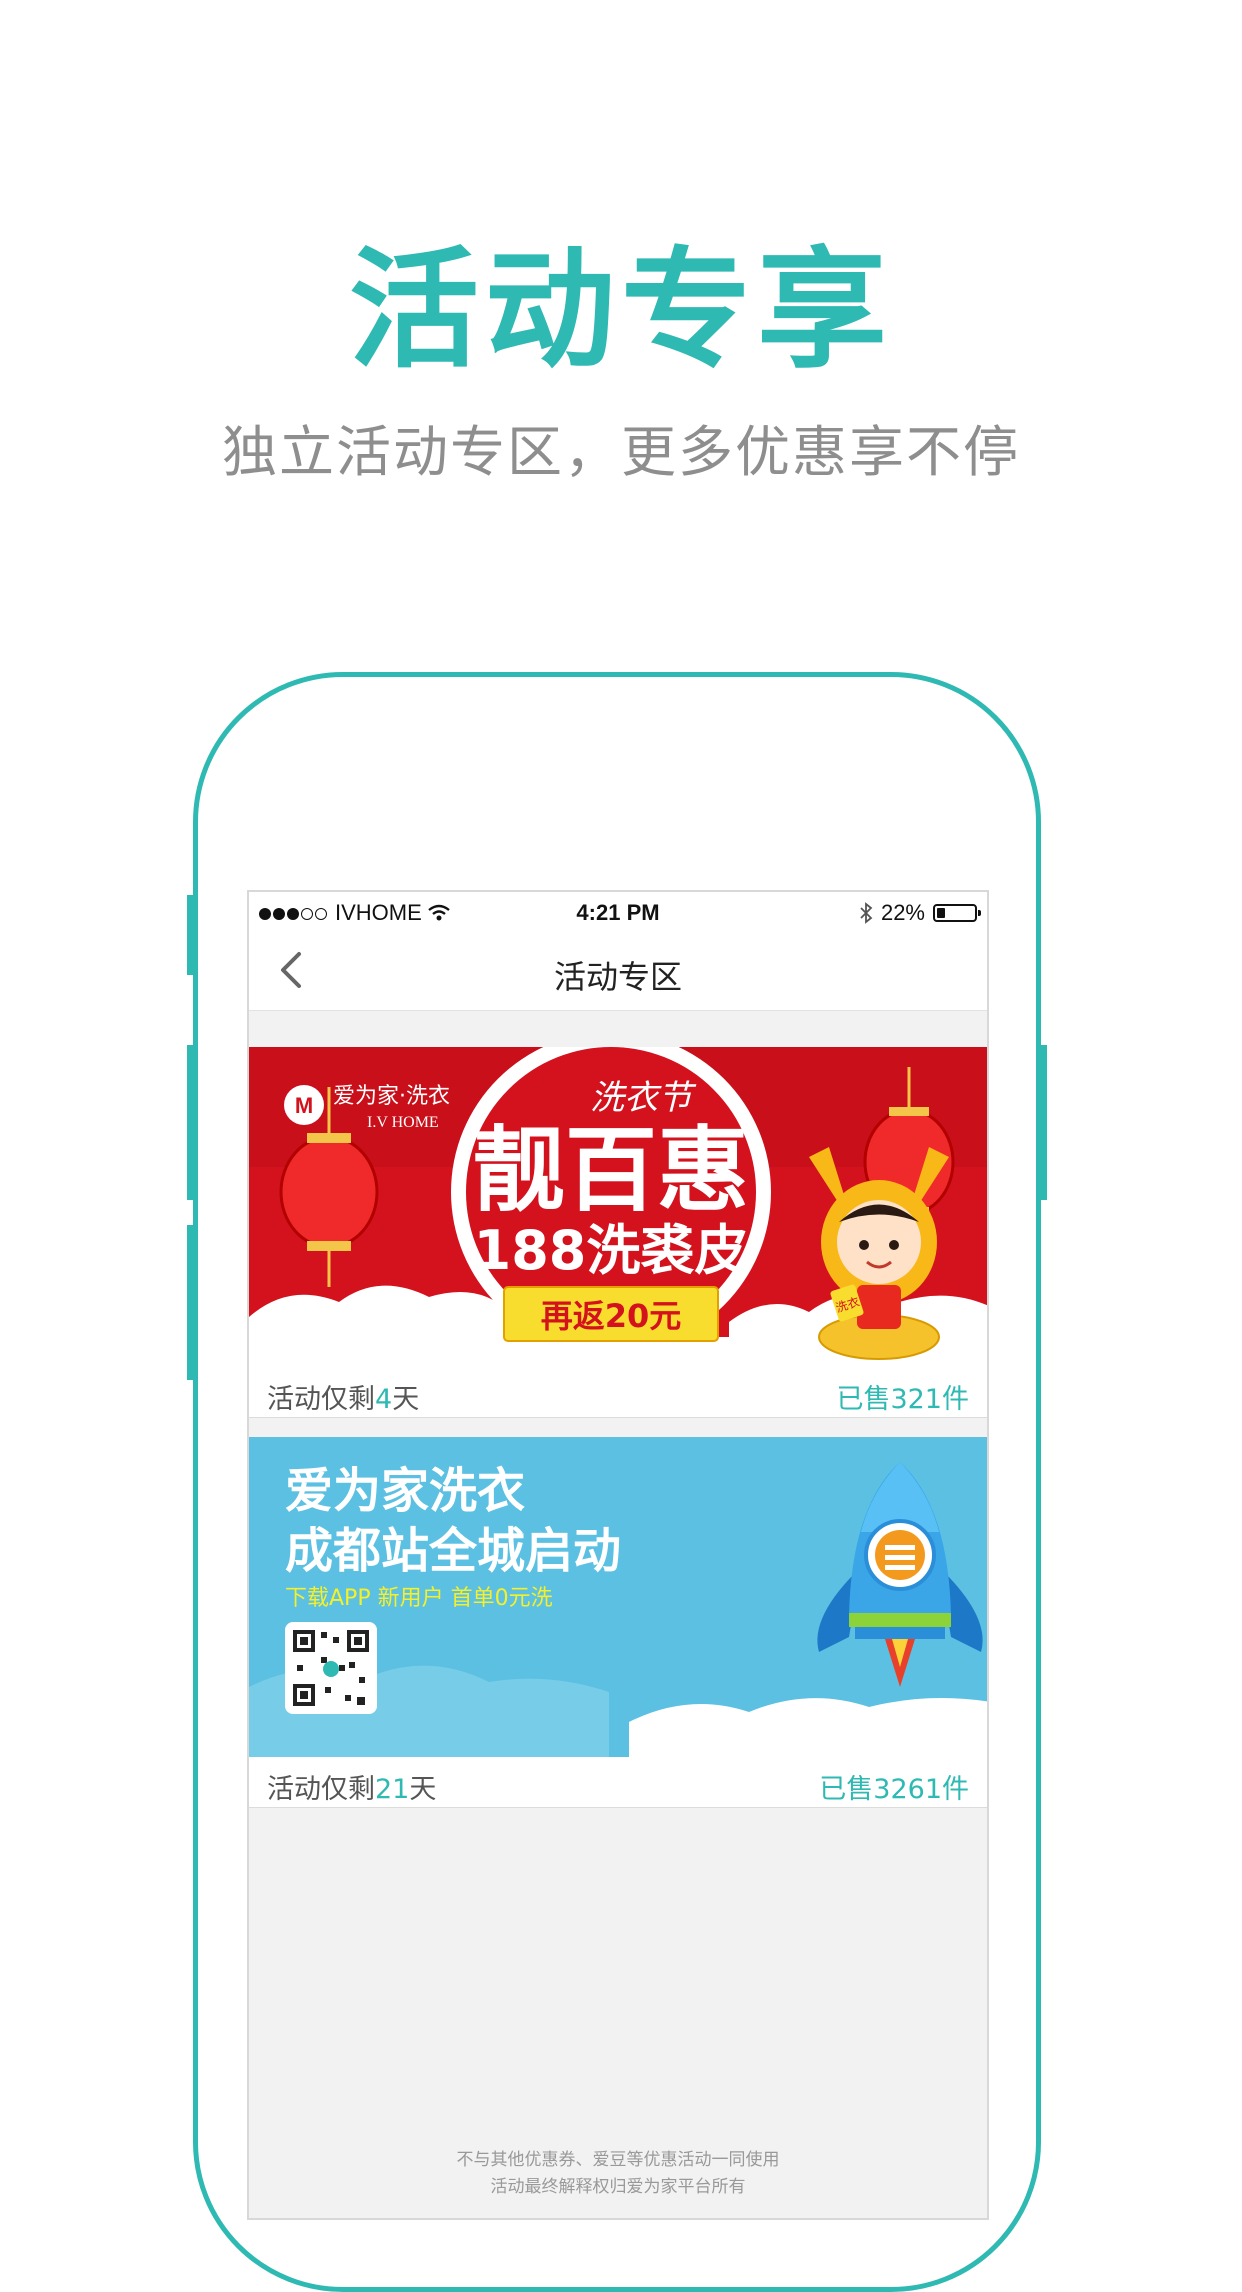 Image resolution: width=1242 pixels, height=2292 pixels. I want to click on phone-mute-switch, so click(191, 935).